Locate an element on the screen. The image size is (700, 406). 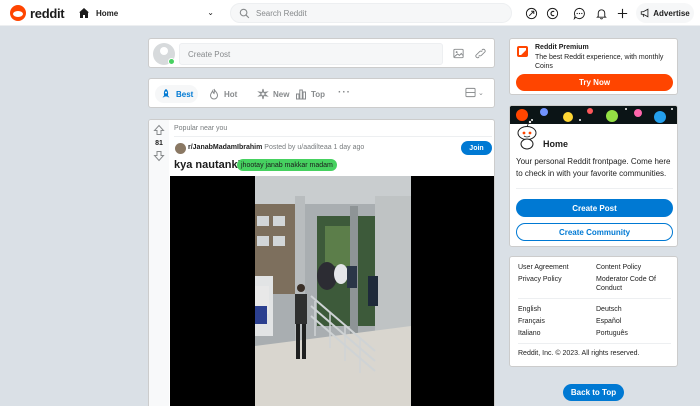
premium-title: Reddit Premium is located at coordinates (562, 47).